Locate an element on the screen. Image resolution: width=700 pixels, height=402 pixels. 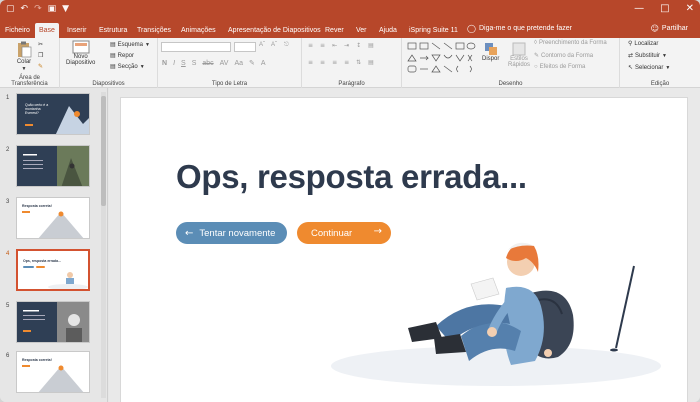
bullets-icon: ≡ is located at coordinates (310, 45).